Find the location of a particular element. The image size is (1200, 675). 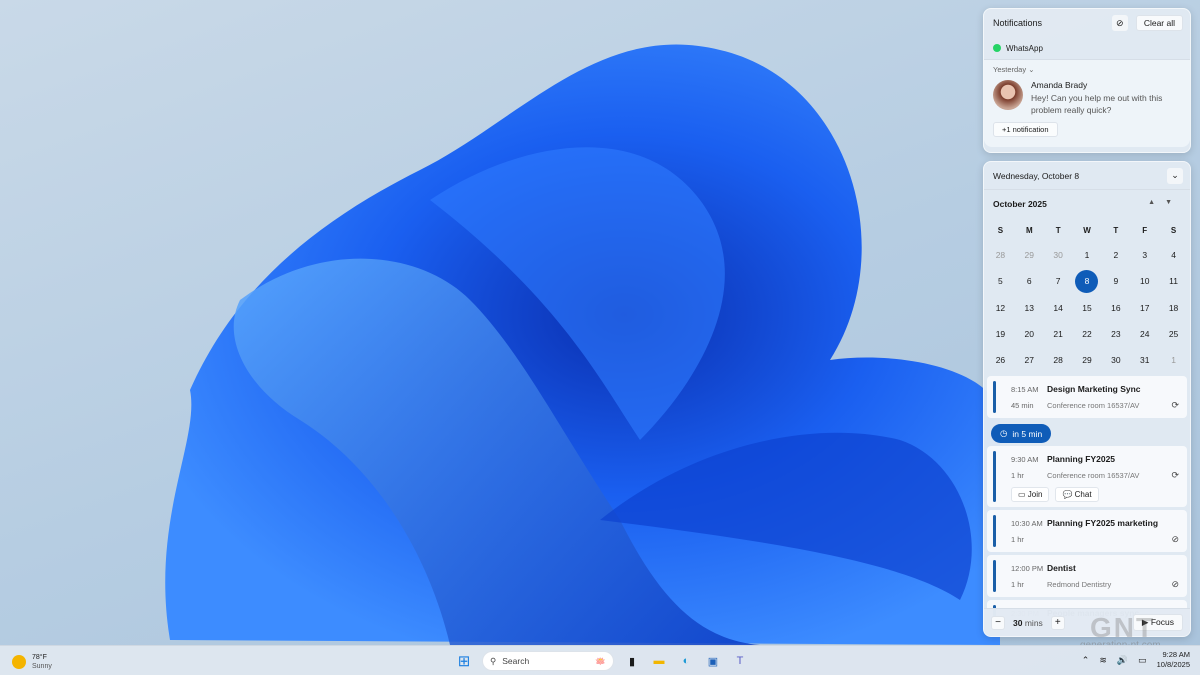

clock: 9:28 AM 10/8/2025 is located at coordinates (1173, 660).